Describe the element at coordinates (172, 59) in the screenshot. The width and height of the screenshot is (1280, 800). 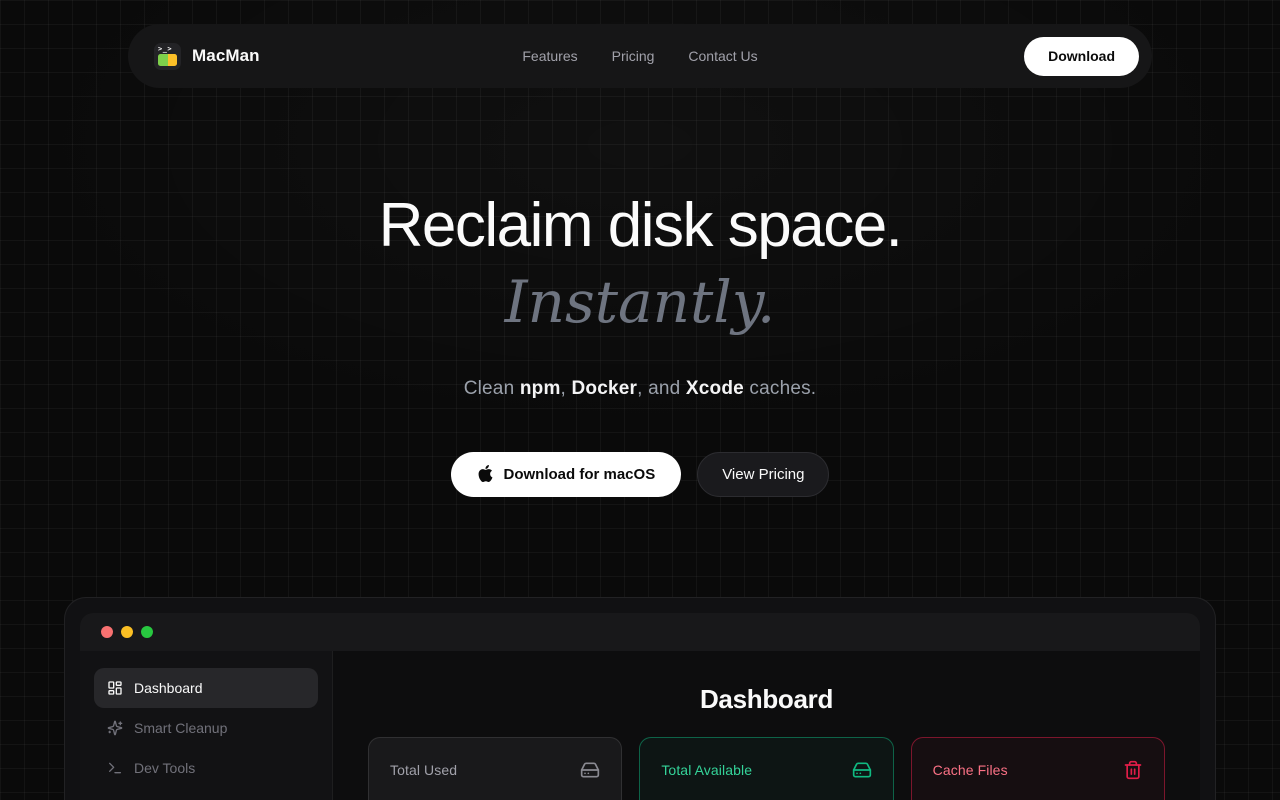
I see `logo-bar-yellow` at that location.